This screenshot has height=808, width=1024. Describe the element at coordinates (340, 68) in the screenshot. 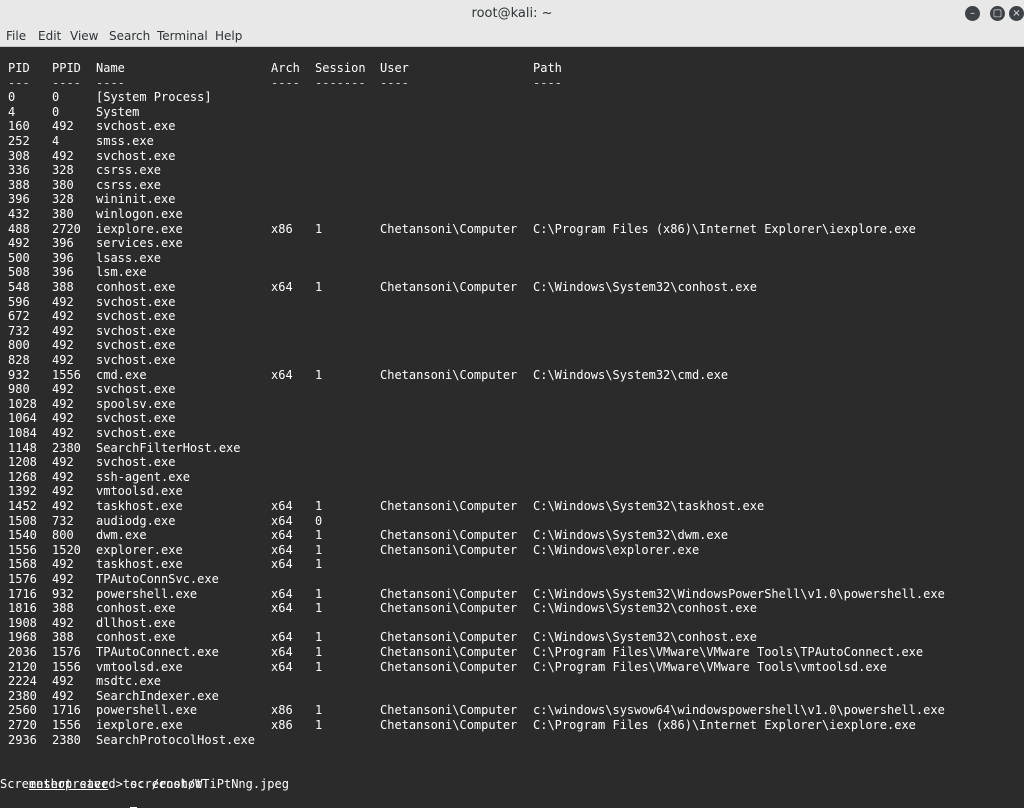

I see `table-header-session: Session` at that location.